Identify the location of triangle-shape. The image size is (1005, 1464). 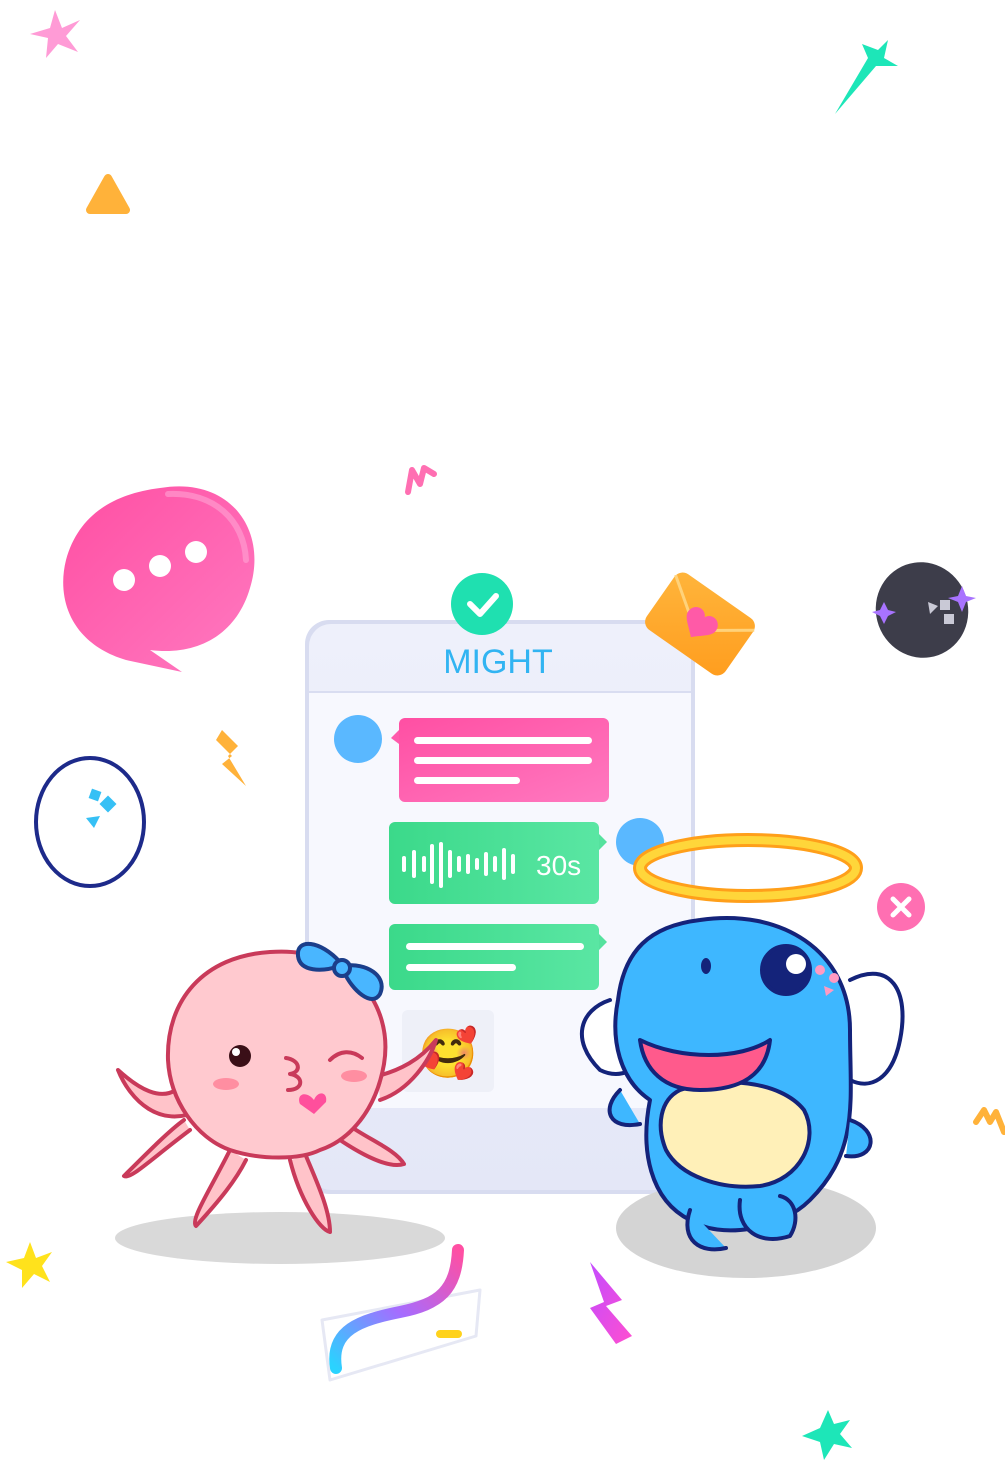
(108, 194).